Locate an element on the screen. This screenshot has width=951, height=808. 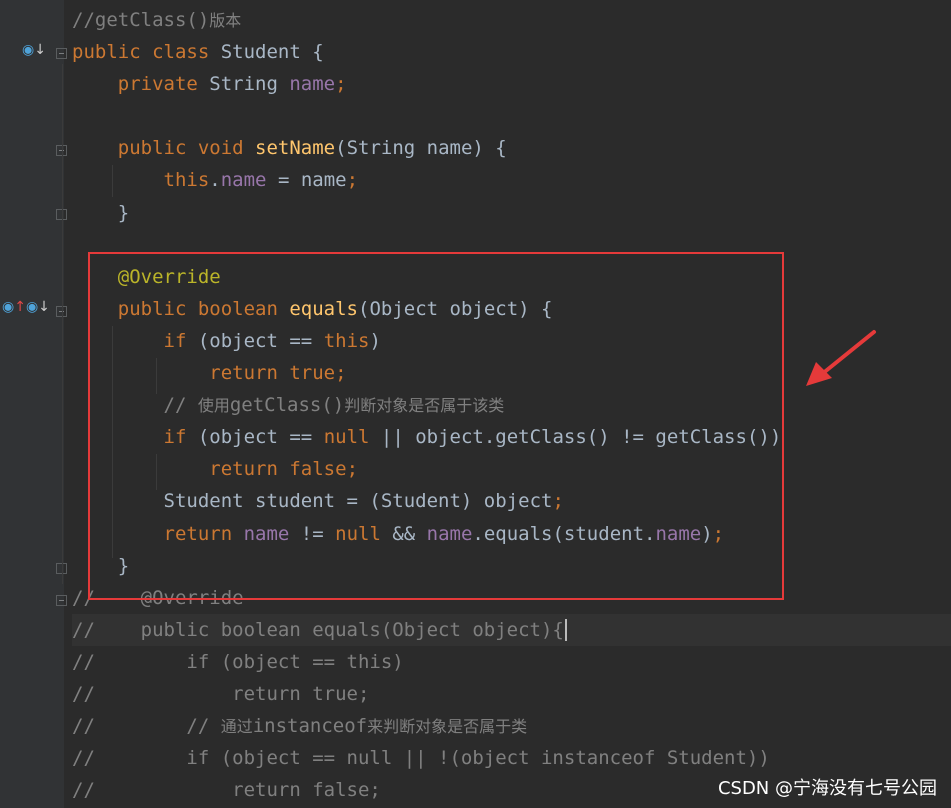
code-line: private String name; is located at coordinates (511, 84).